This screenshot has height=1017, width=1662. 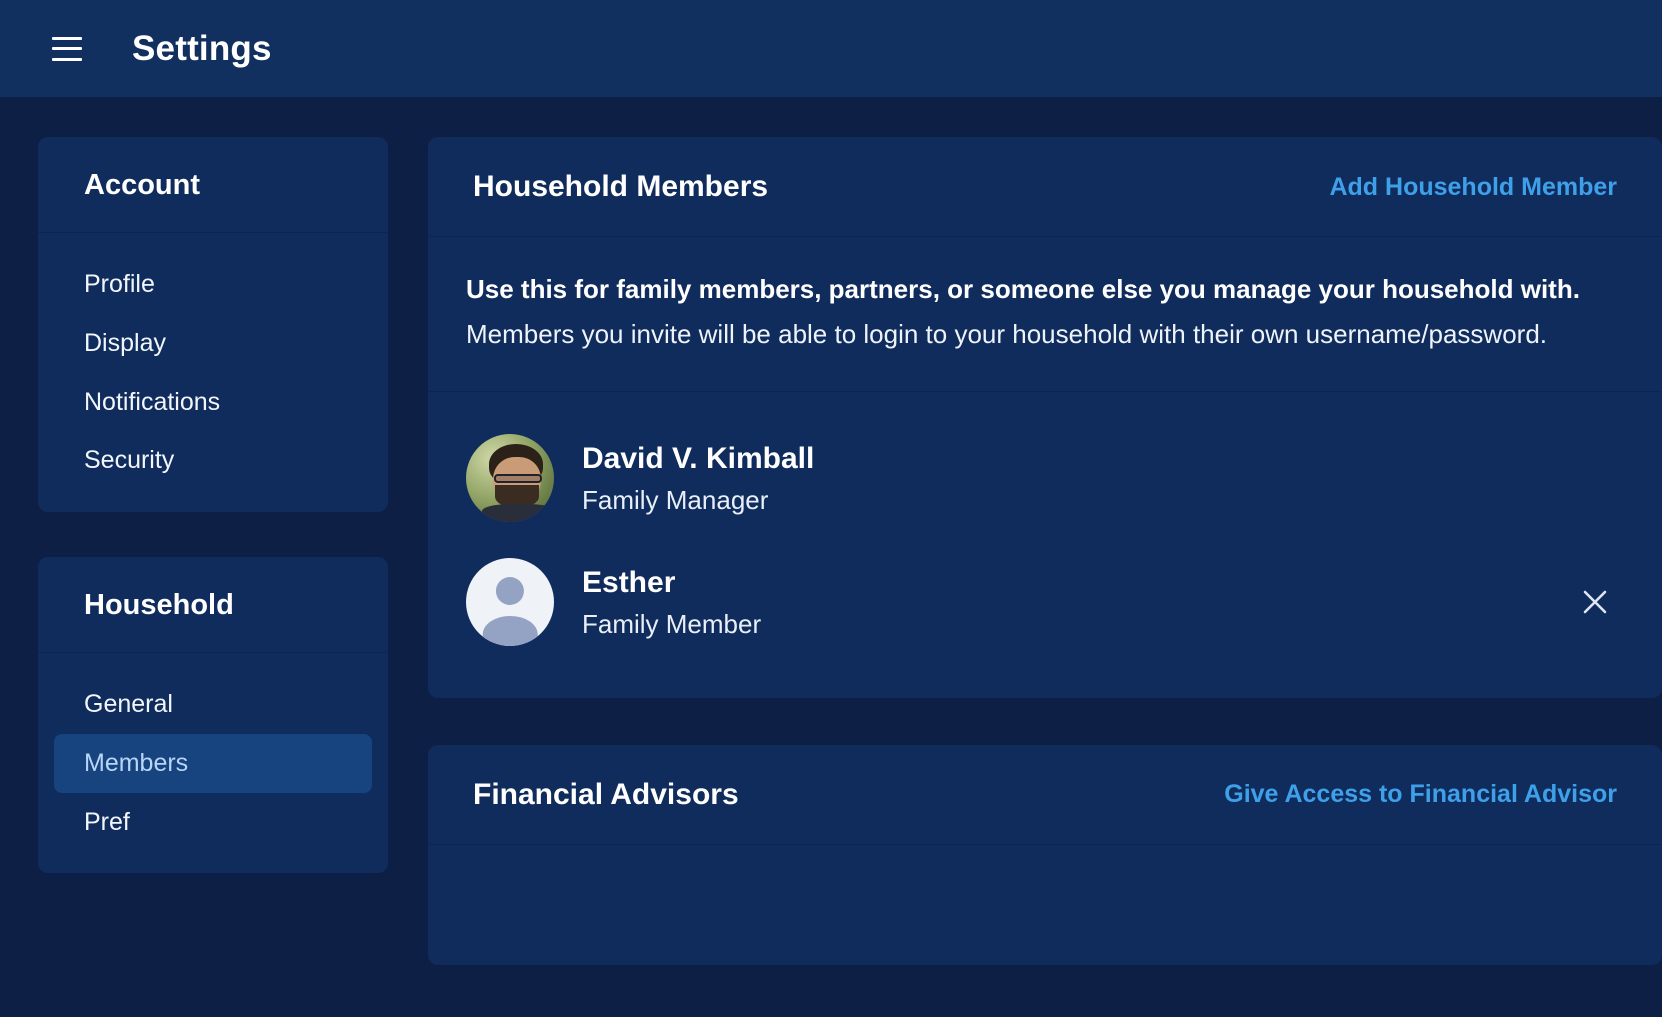 What do you see at coordinates (213, 460) in the screenshot?
I see `sidebar-item-security: Security` at bounding box center [213, 460].